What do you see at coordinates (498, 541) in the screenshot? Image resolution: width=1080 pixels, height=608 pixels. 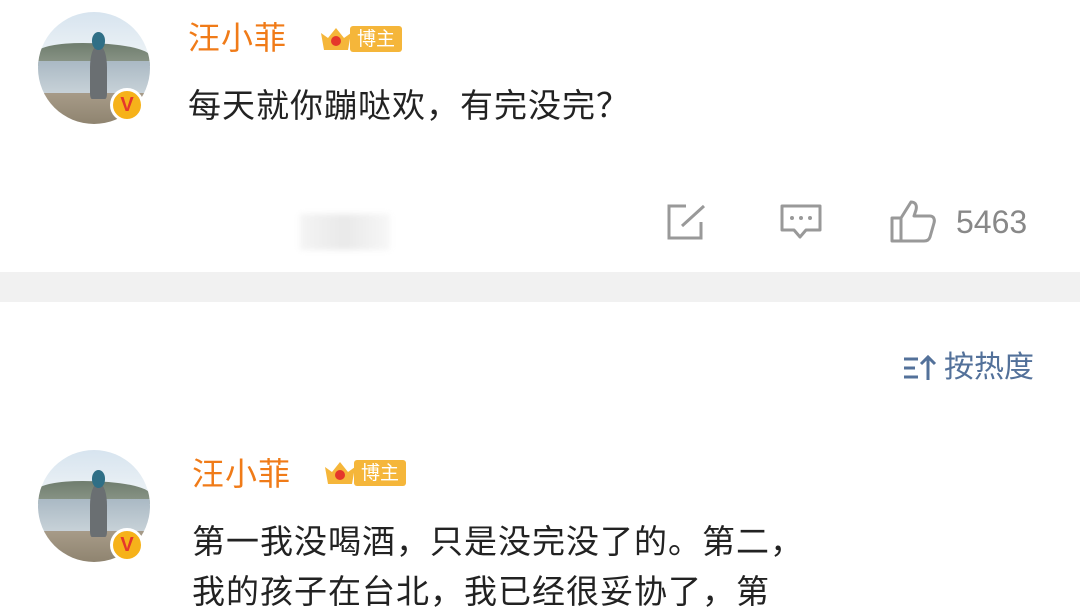 I see `comment-text-line: 第一我没喝酒，只是没完没了的。第二，` at bounding box center [498, 541].